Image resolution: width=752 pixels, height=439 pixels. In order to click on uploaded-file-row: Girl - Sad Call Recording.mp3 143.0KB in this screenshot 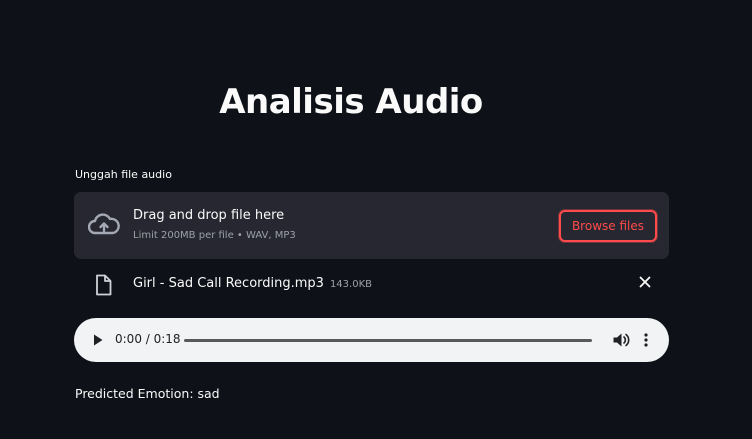, I will do `click(371, 285)`.